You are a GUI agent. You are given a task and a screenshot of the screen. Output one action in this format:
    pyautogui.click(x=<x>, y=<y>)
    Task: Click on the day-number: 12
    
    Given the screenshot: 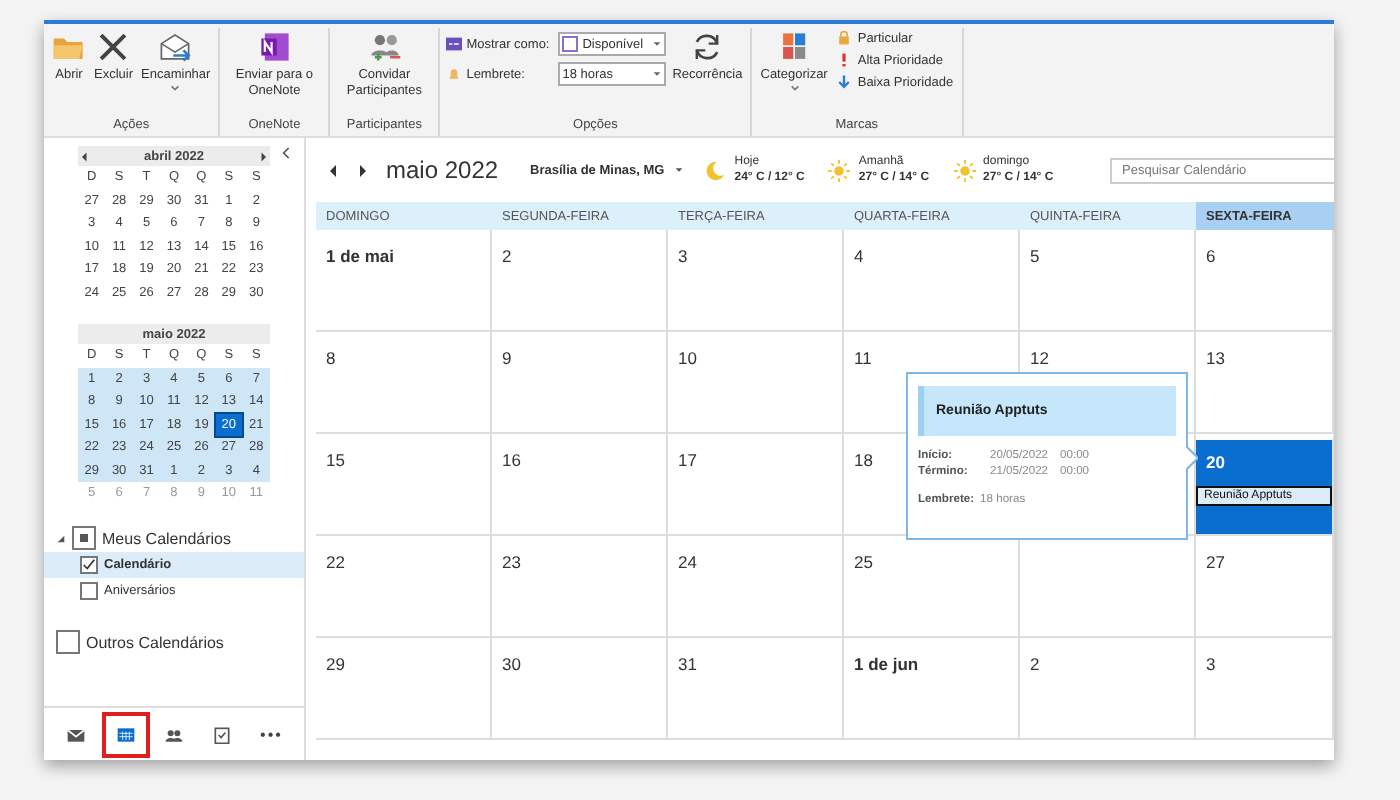 What is the action you would take?
    pyautogui.click(x=1039, y=358)
    